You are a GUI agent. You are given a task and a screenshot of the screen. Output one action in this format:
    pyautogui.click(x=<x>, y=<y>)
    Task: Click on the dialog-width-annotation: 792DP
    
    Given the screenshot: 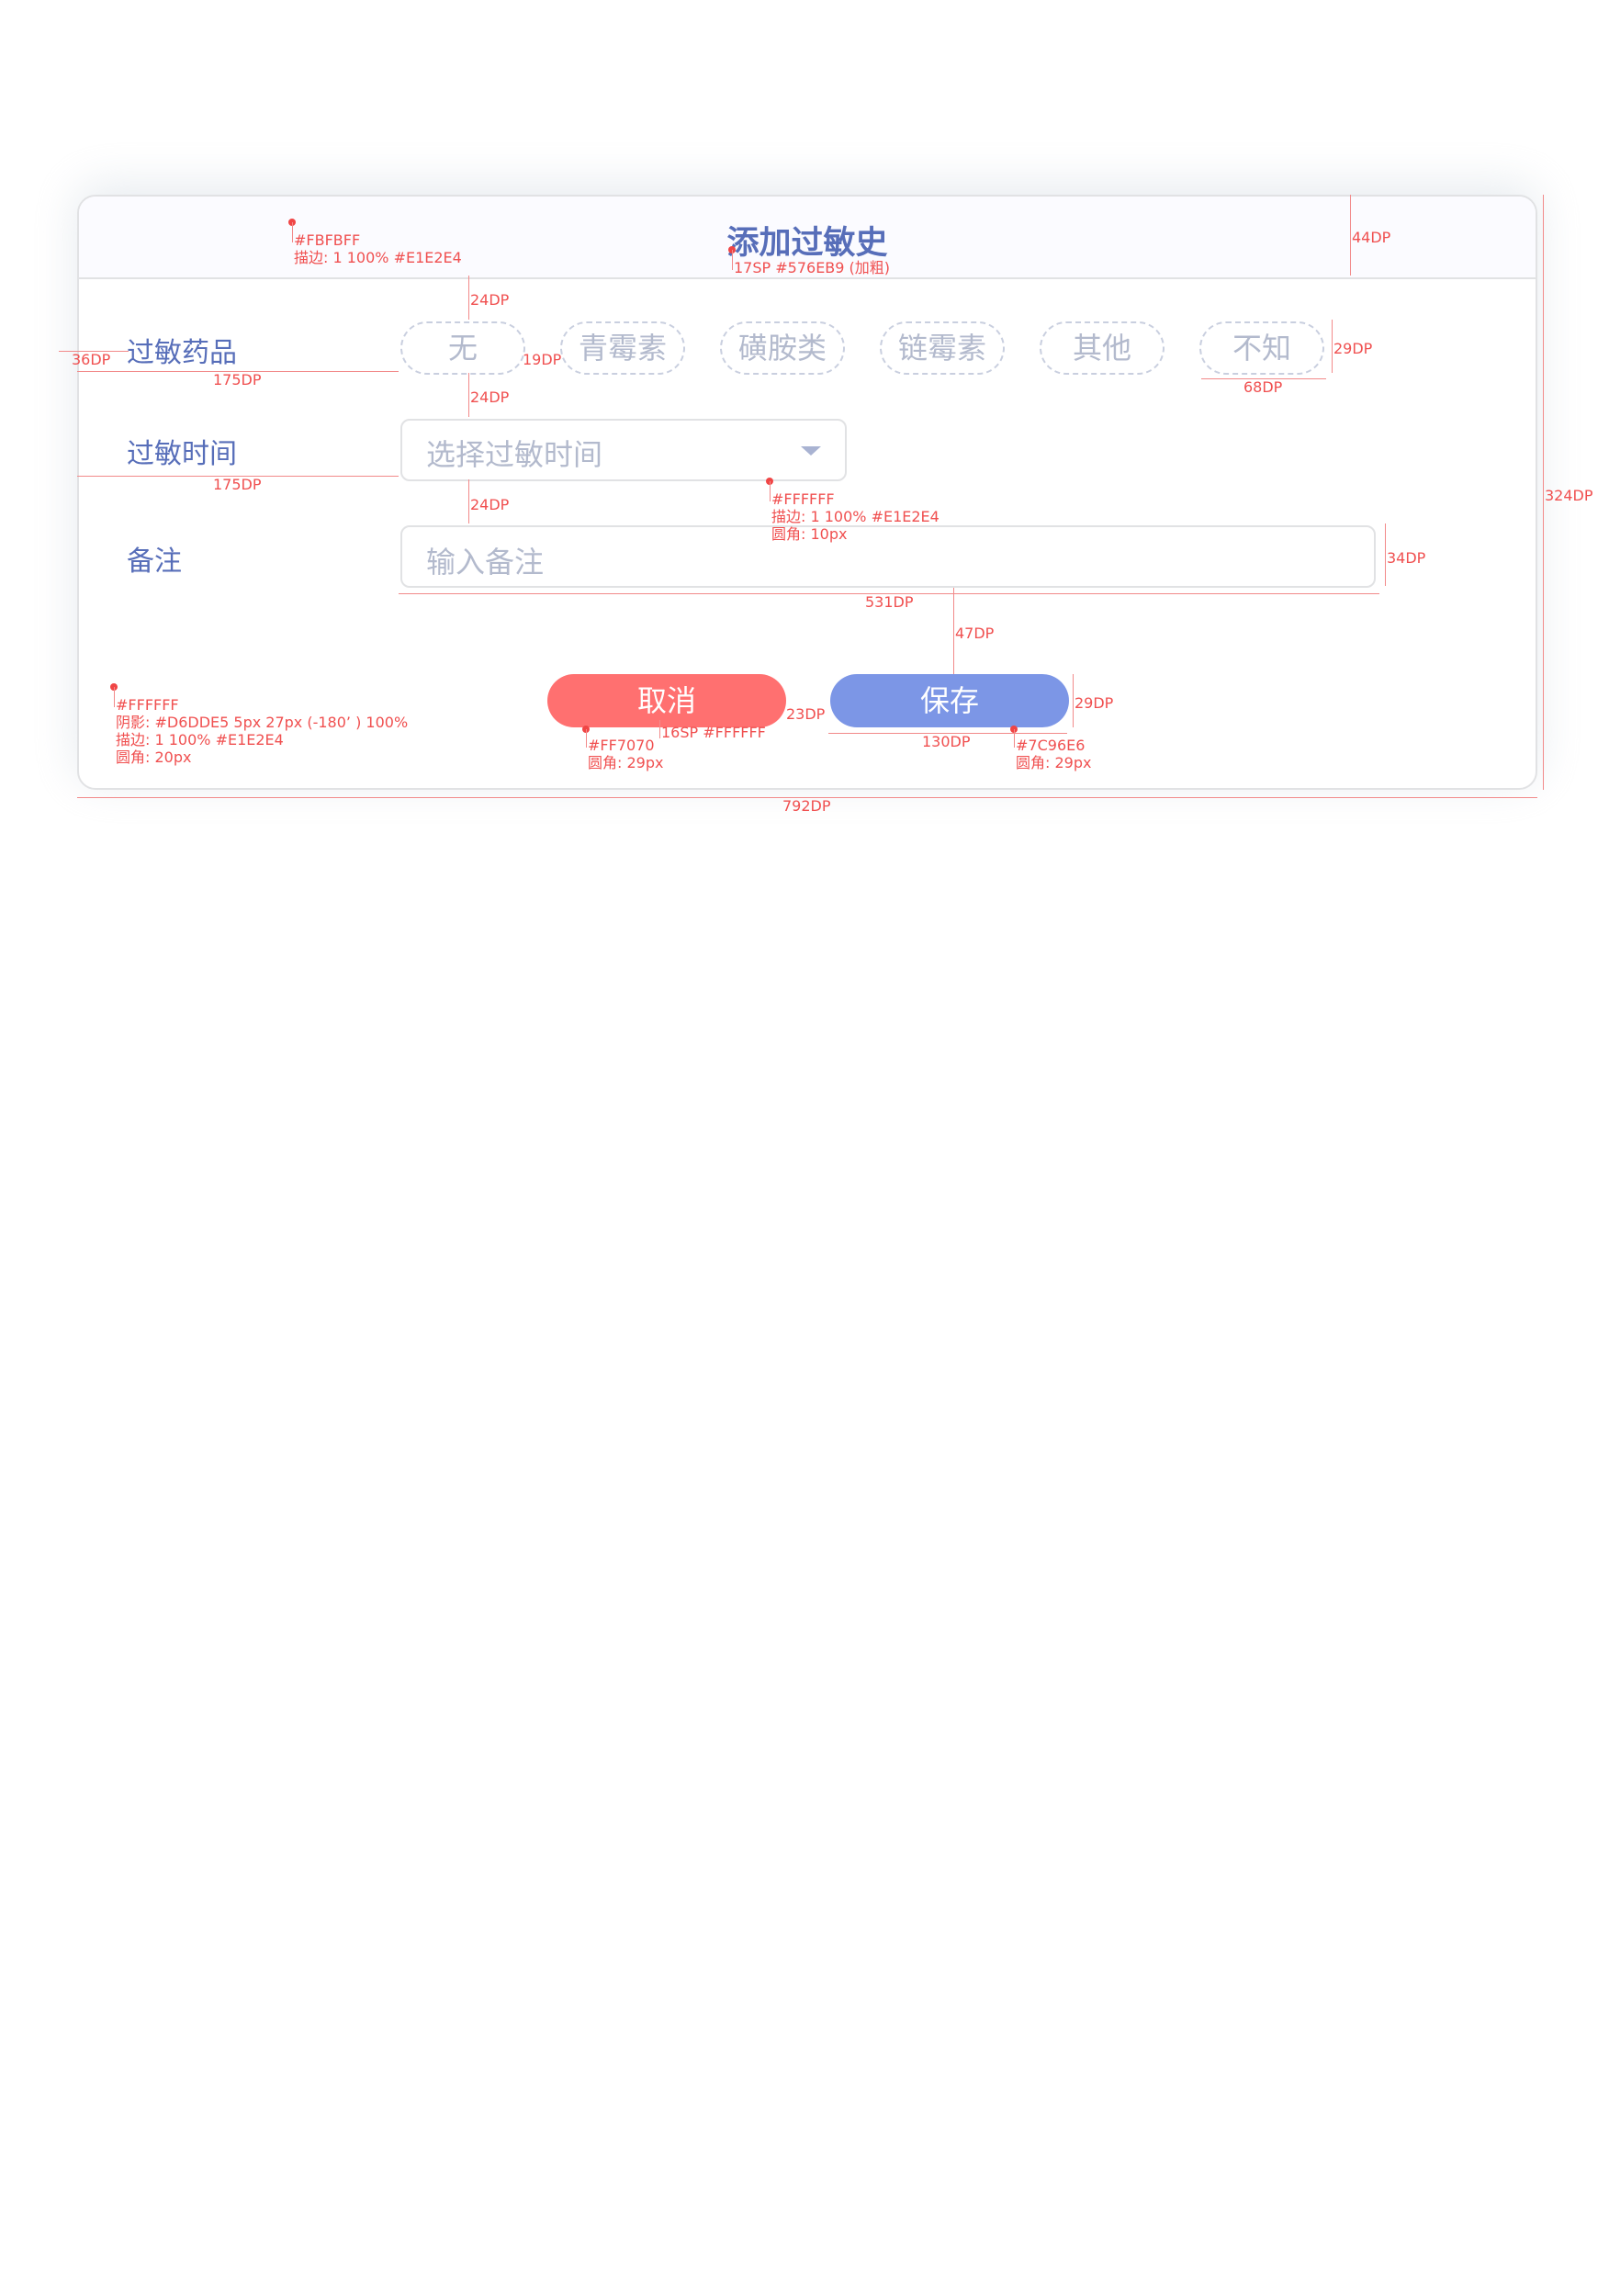 What is the action you would take?
    pyautogui.click(x=806, y=806)
    